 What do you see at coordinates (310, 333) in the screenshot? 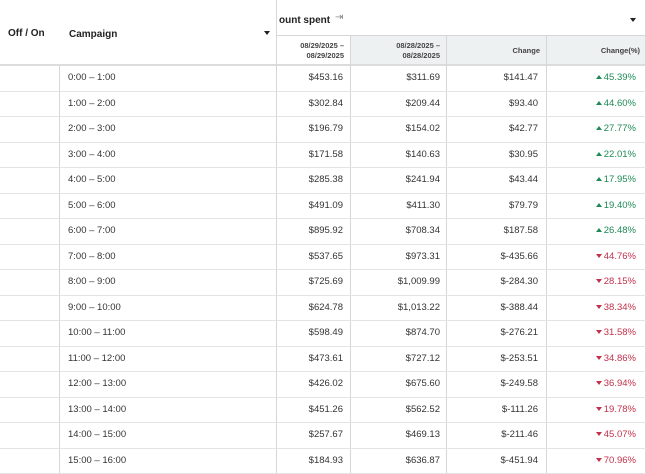
I see `date-range-1-value: $598.49` at bounding box center [310, 333].